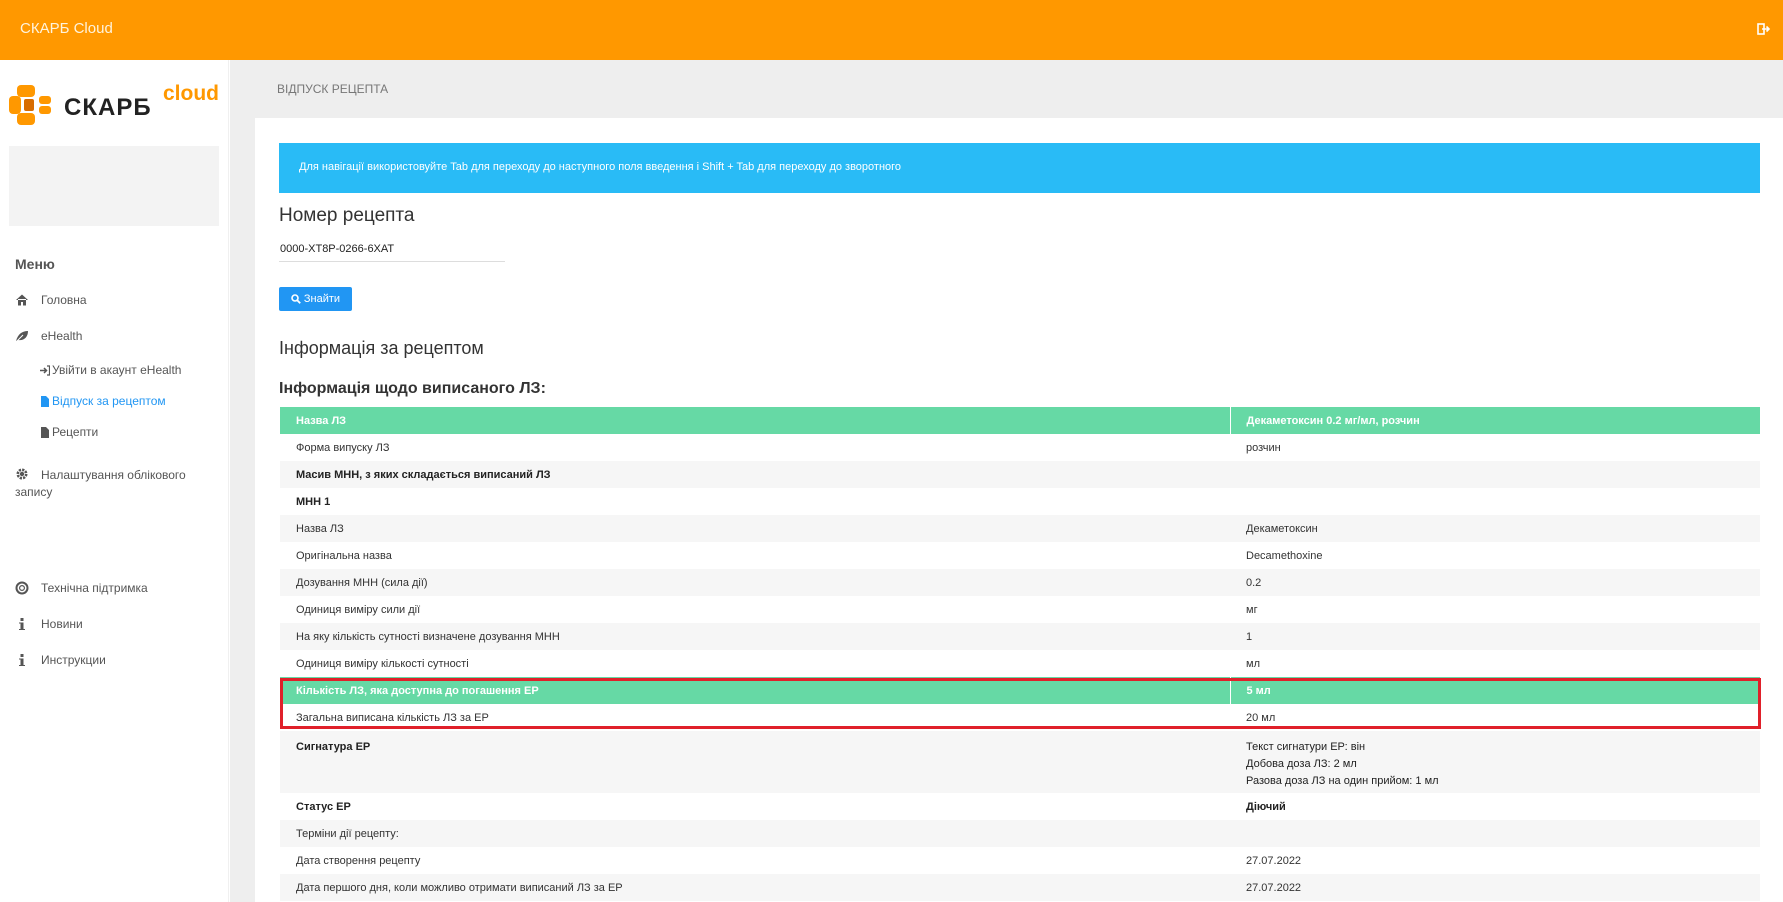  I want to click on table-row: Статус ЕР Діючий, so click(1020, 806).